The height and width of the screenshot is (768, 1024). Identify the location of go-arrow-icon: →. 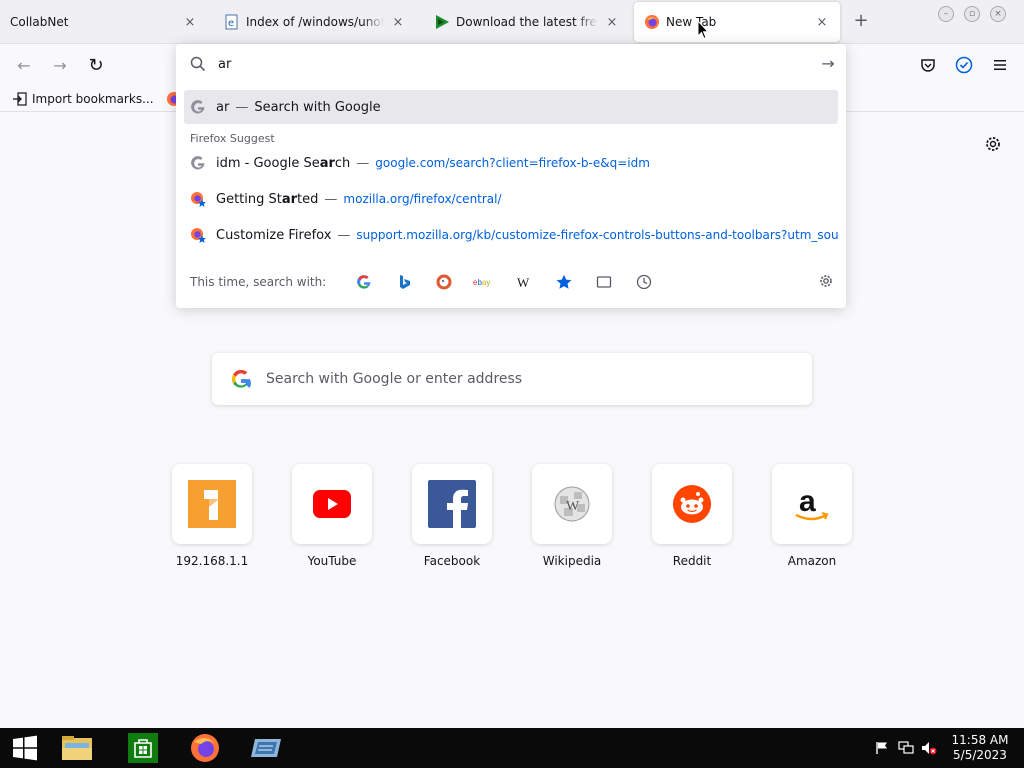
(828, 64).